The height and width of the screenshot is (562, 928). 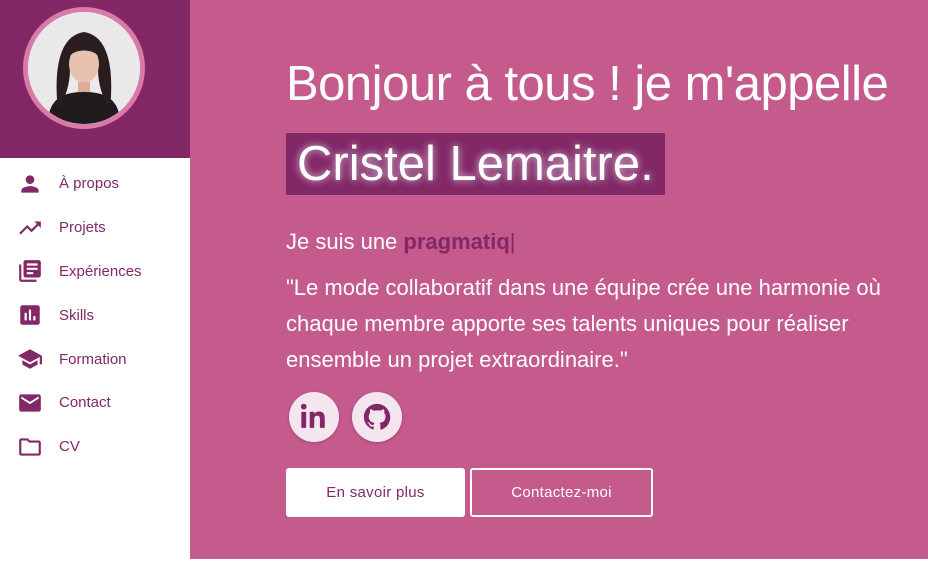 I want to click on sidebar-item-label: Projets, so click(x=82, y=228).